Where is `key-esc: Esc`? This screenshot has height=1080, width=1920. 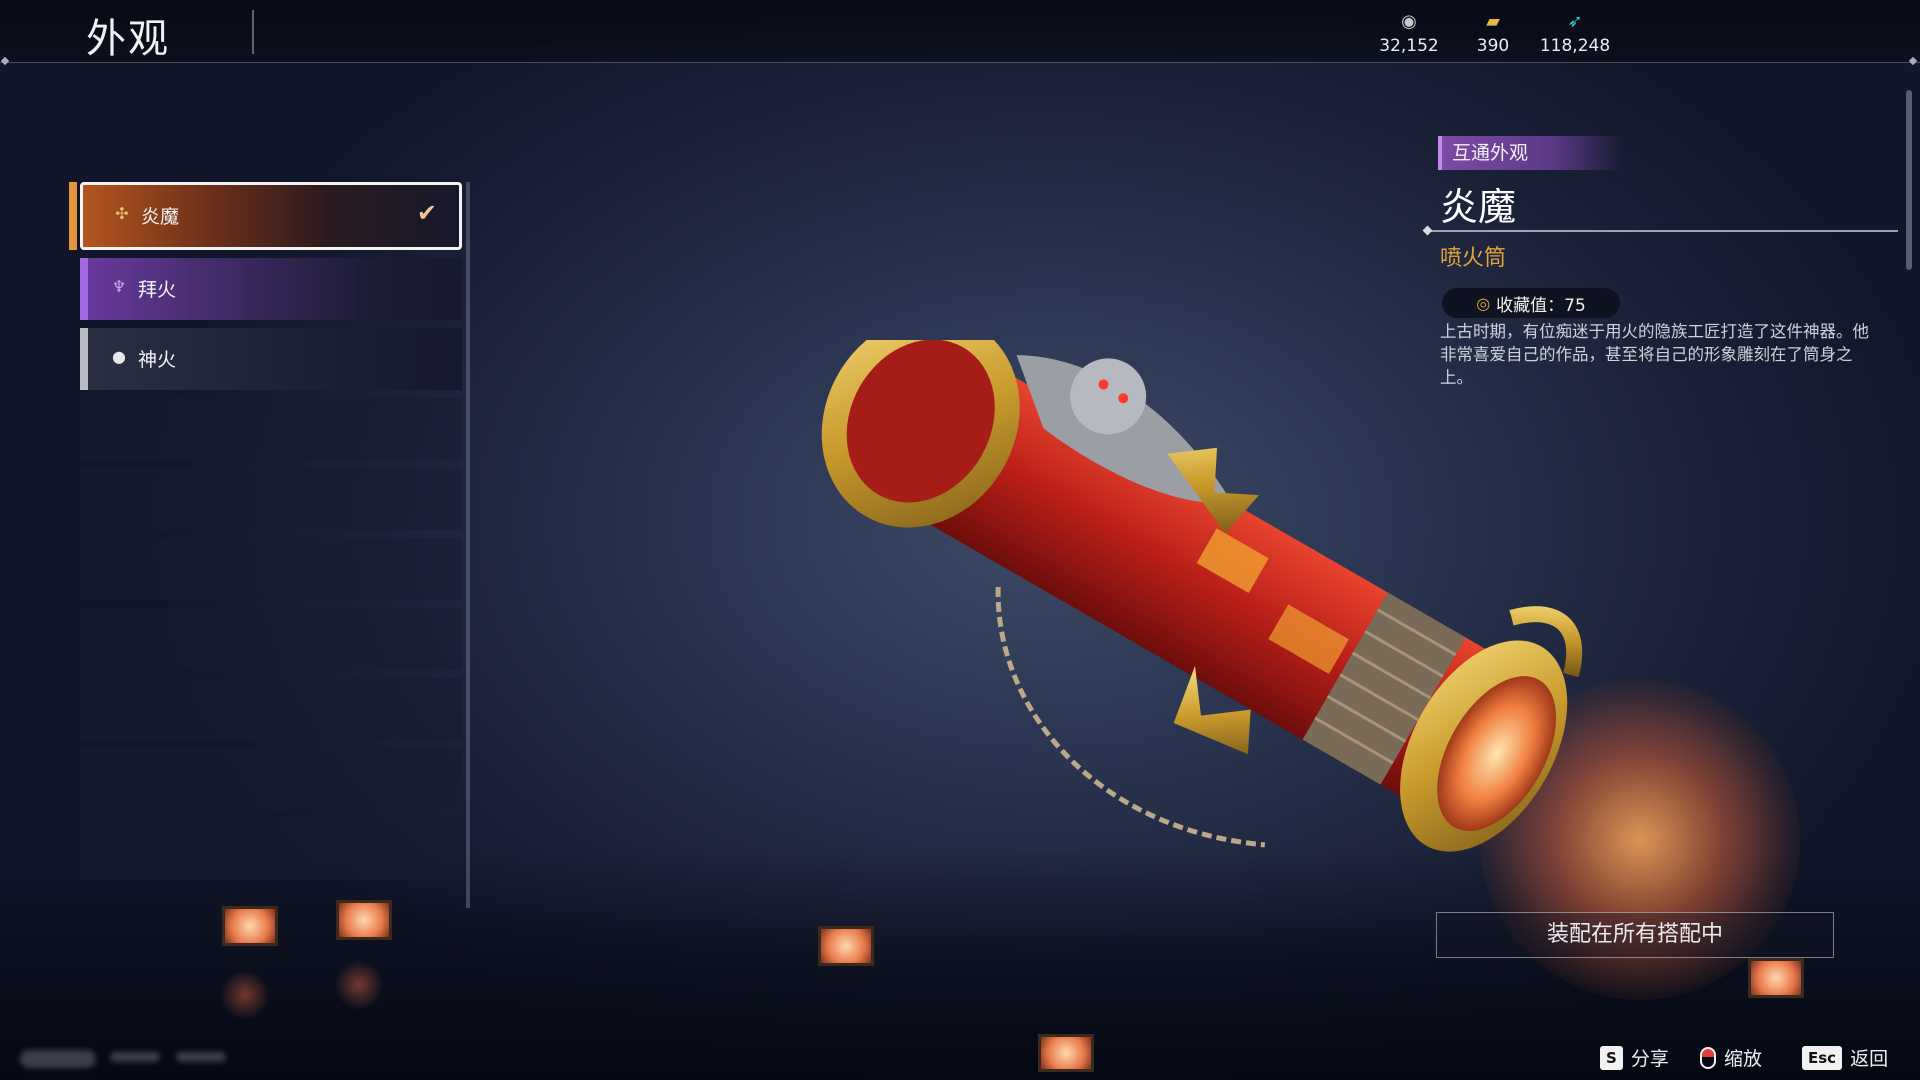 key-esc: Esc is located at coordinates (1822, 1057).